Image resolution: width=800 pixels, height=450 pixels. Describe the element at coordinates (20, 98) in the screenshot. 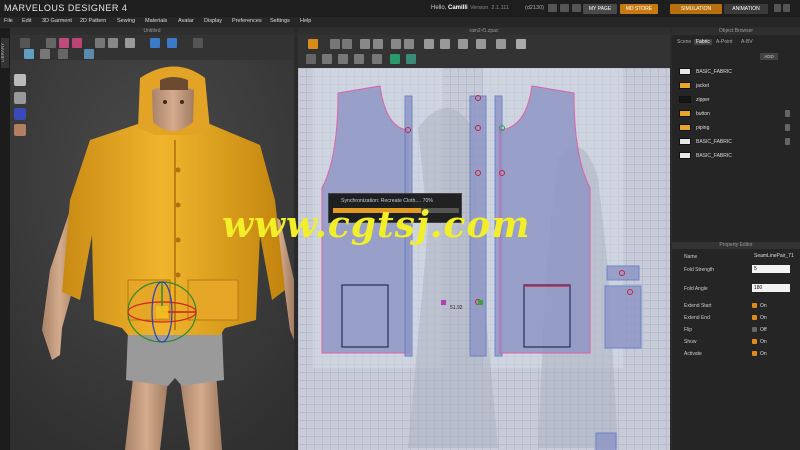

I see `avatar-back-icon` at that location.